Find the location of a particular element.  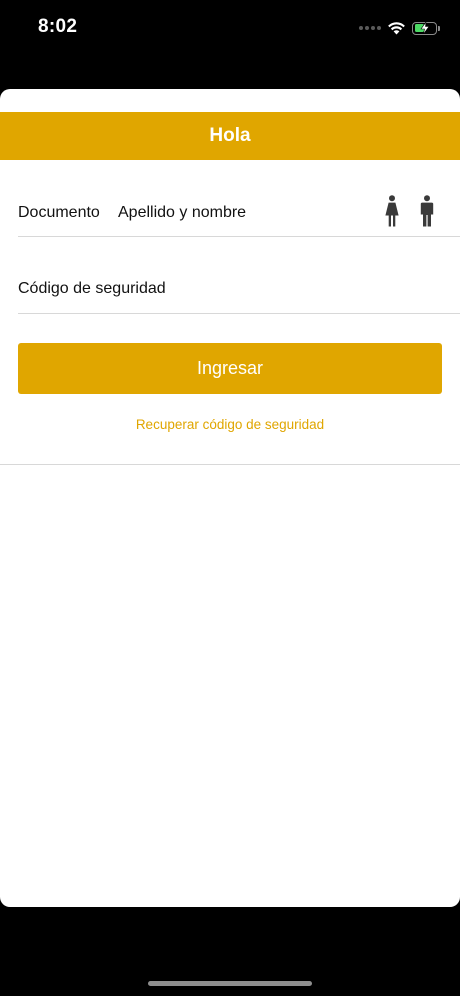

status-time: 8:02 is located at coordinates (58, 26).